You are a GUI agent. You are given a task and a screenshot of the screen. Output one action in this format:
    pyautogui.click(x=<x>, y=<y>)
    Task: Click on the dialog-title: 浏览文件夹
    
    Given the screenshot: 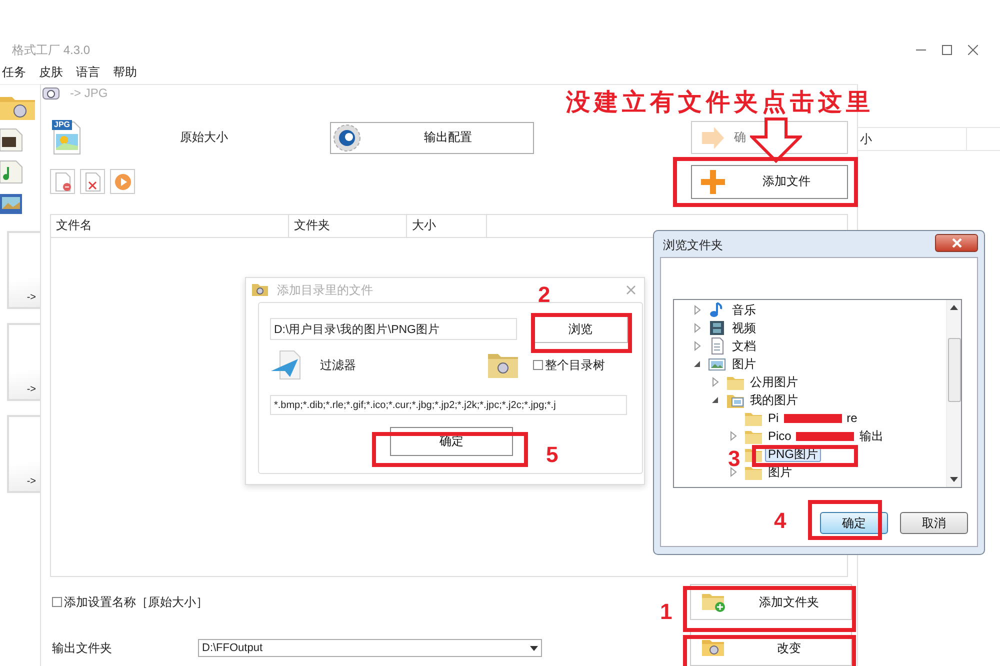 What is the action you would take?
    pyautogui.click(x=693, y=245)
    